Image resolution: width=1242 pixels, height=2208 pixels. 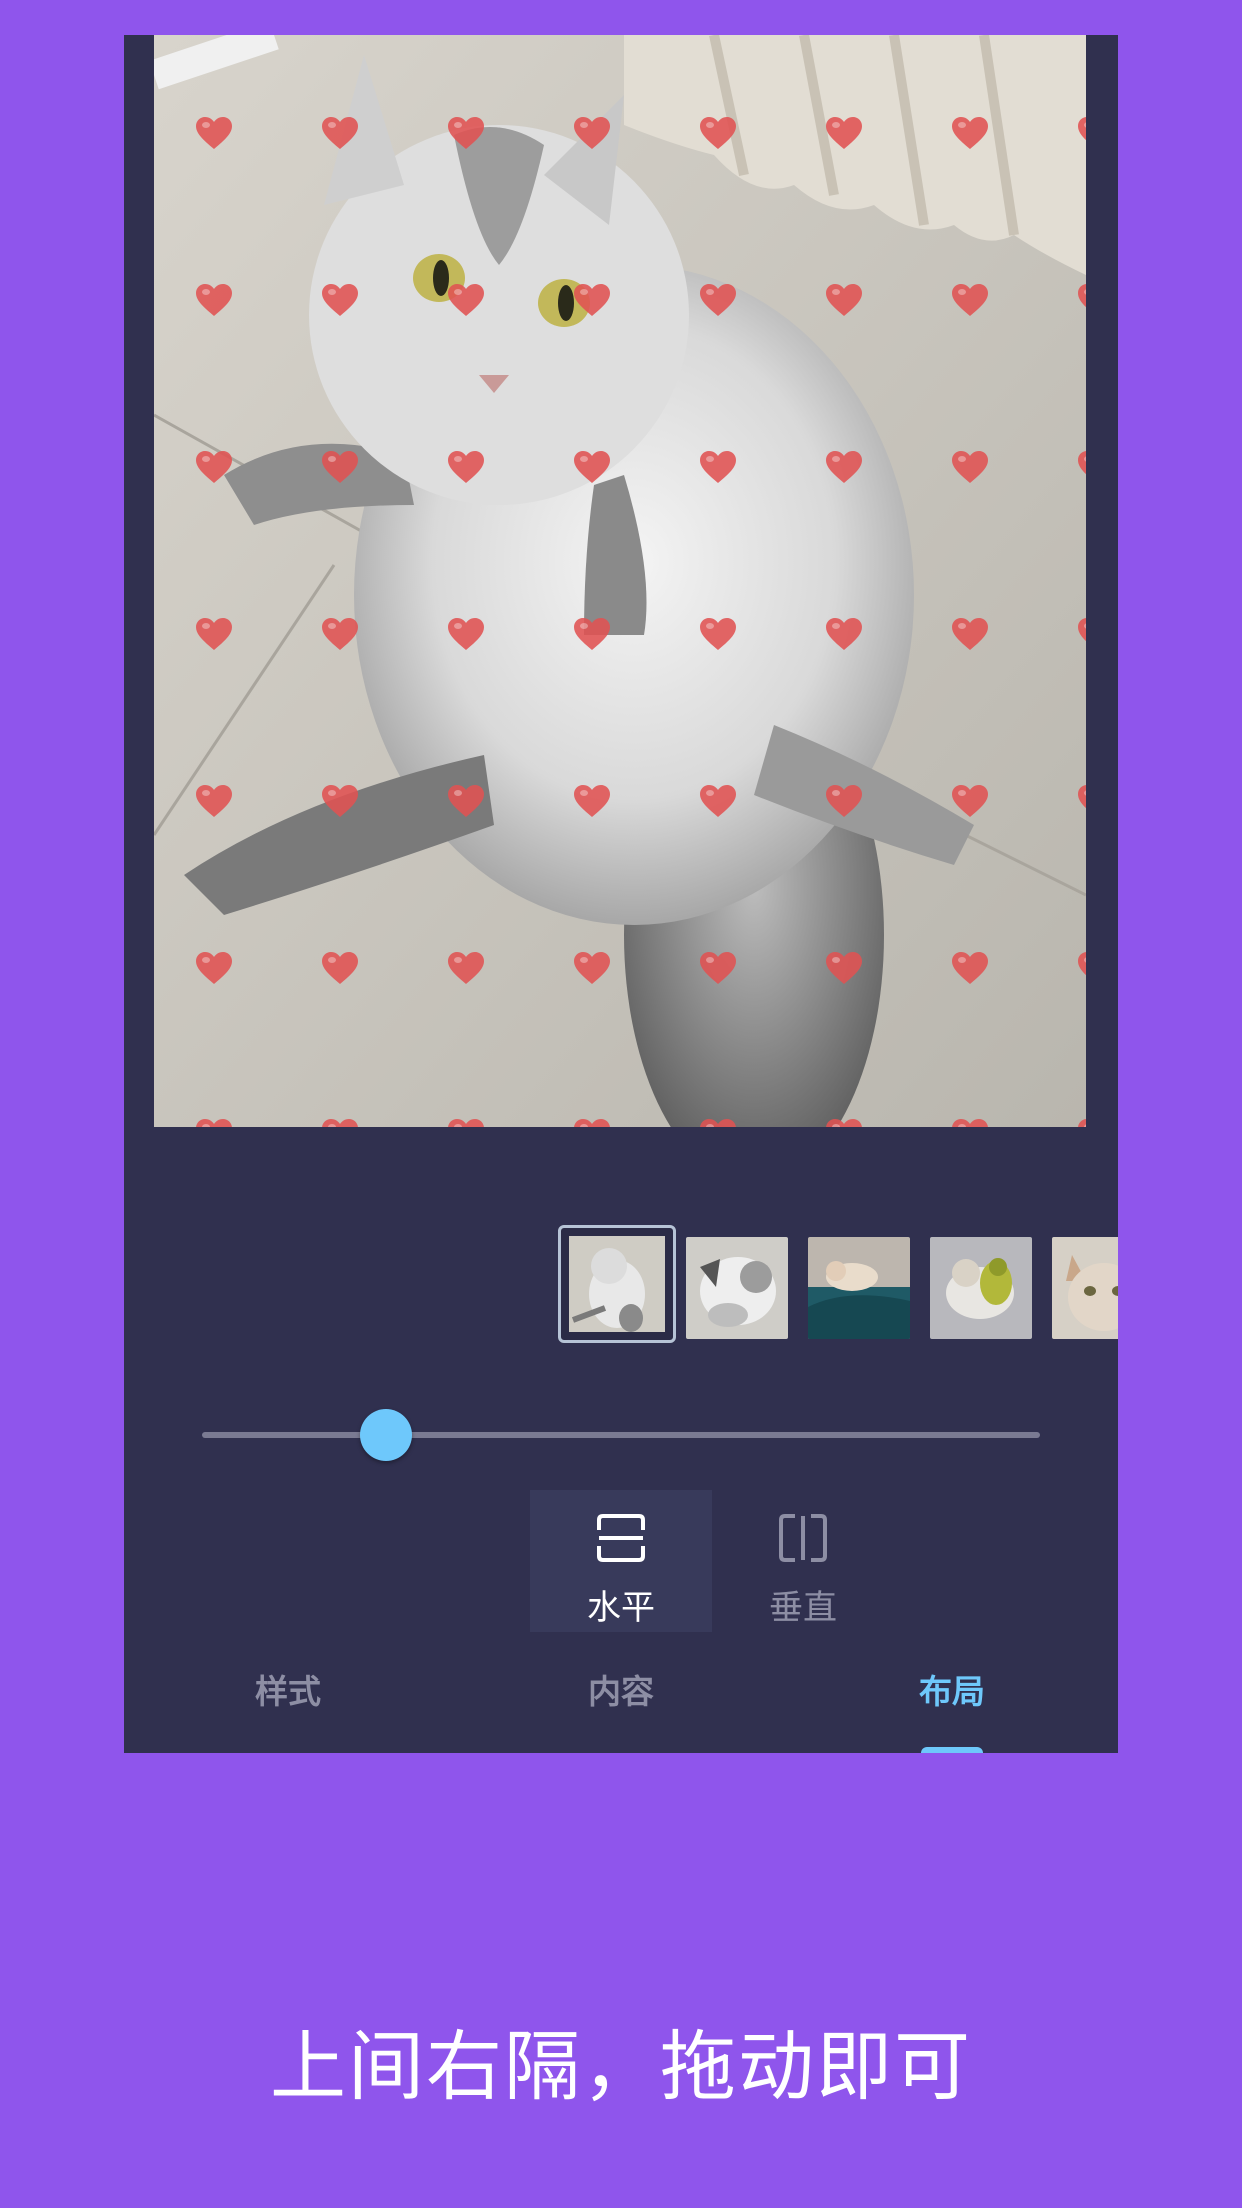 I want to click on slider-track, so click(x=621, y=1435).